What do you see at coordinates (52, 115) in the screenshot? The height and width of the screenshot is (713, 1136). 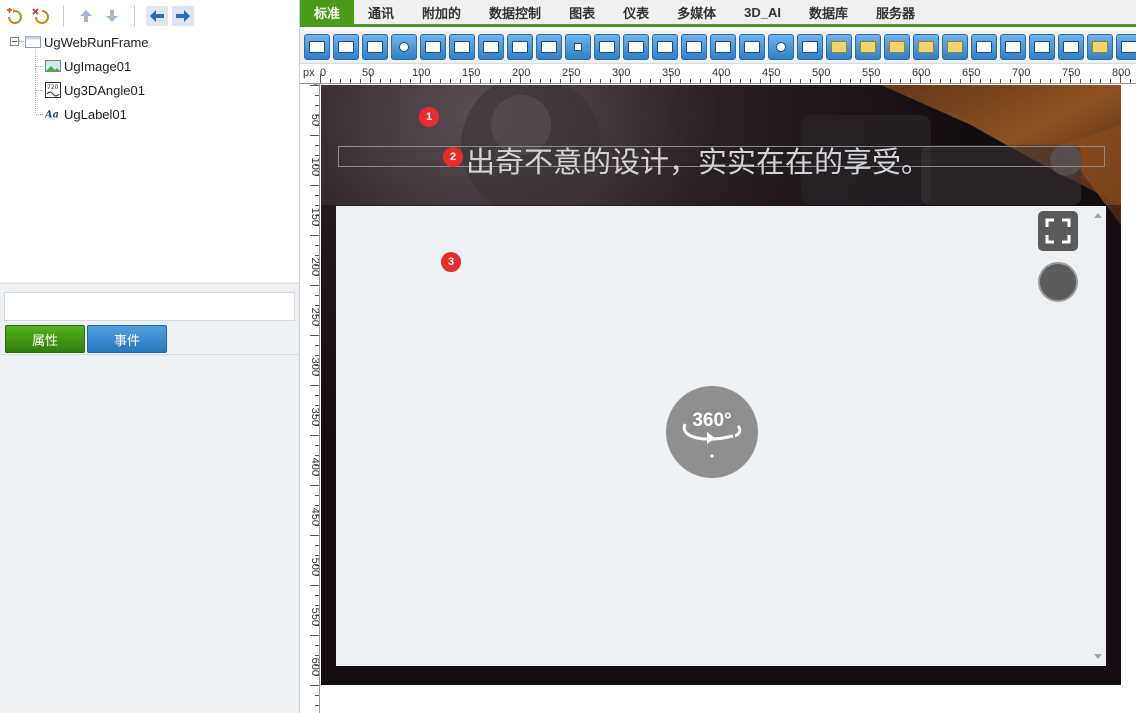 I see `svg-text: Aa` at bounding box center [52, 115].